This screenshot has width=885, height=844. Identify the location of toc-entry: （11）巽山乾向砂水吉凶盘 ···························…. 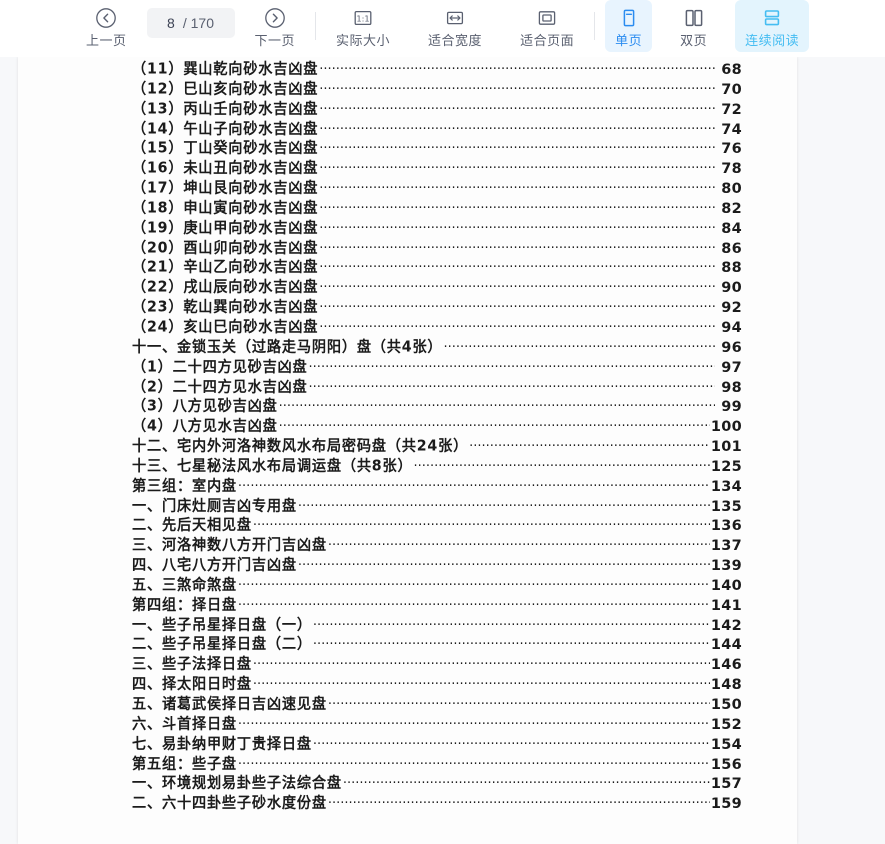
(437, 69).